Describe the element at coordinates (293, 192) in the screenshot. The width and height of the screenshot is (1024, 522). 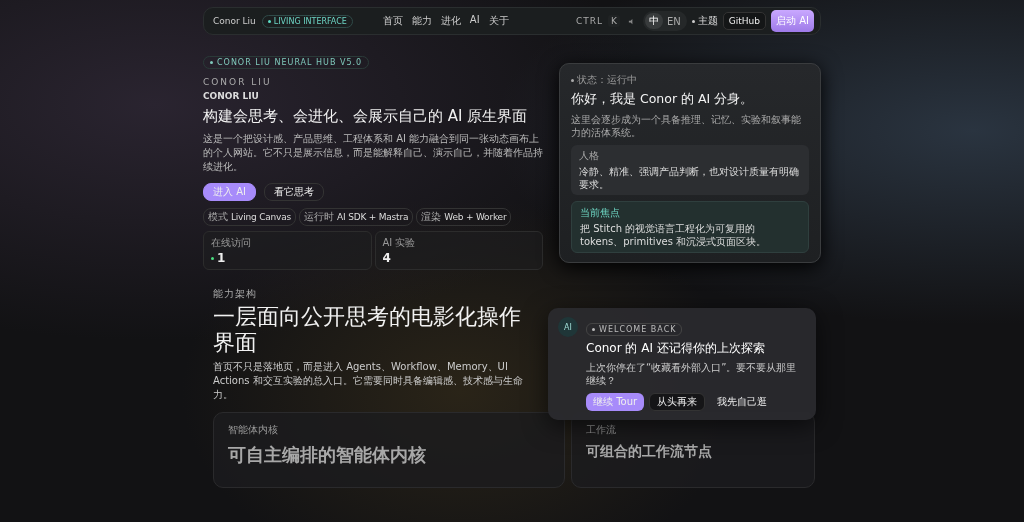
I see `watch-thinking-button: 看它思考` at that location.